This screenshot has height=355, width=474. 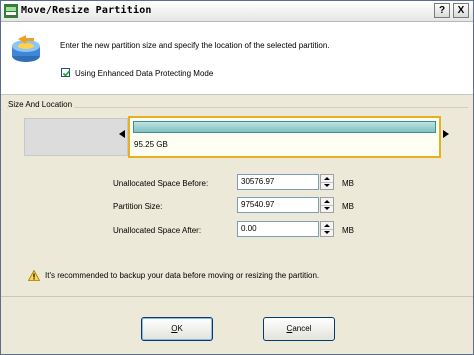 I want to click on enhanced-mode-label: Using Enhanced Data Protecting Mode, so click(x=144, y=73).